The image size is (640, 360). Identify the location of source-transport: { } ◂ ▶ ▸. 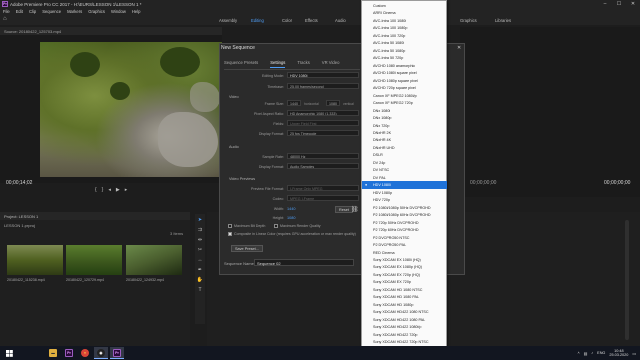
(111, 190).